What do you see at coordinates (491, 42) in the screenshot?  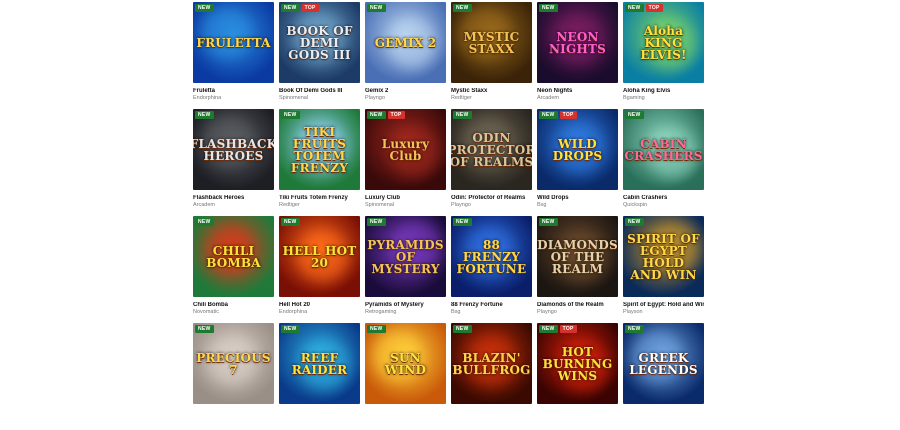 I see `game-thumbnail: MYSTIC STAXX NEW` at bounding box center [491, 42].